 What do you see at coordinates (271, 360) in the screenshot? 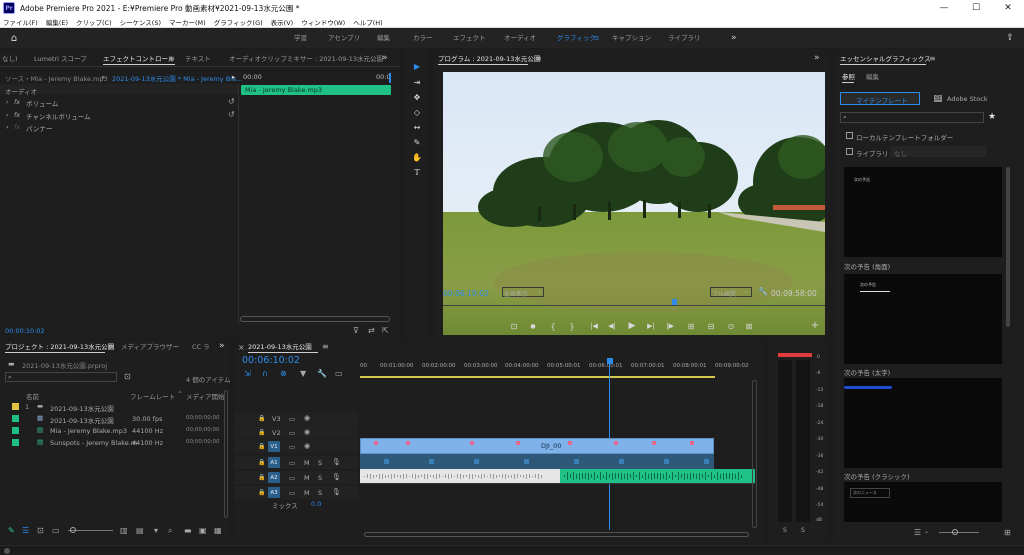
I see `timeline-timecode: 00:06:10:02` at bounding box center [271, 360].